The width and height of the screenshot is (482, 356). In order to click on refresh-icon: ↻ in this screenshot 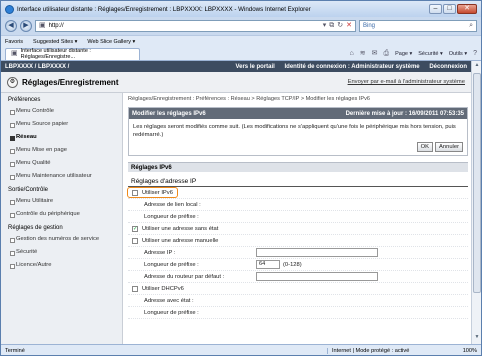, I will do `click(340, 26)`.